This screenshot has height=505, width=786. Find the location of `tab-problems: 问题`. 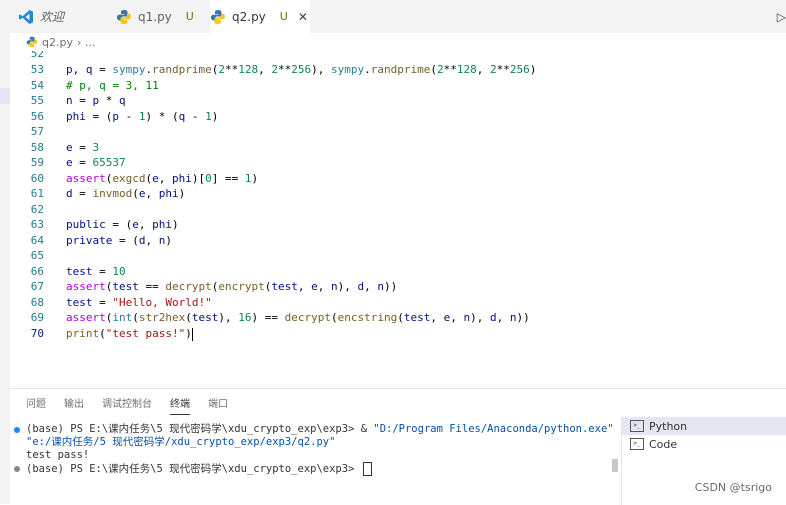

tab-problems: 问题 is located at coordinates (36, 405).